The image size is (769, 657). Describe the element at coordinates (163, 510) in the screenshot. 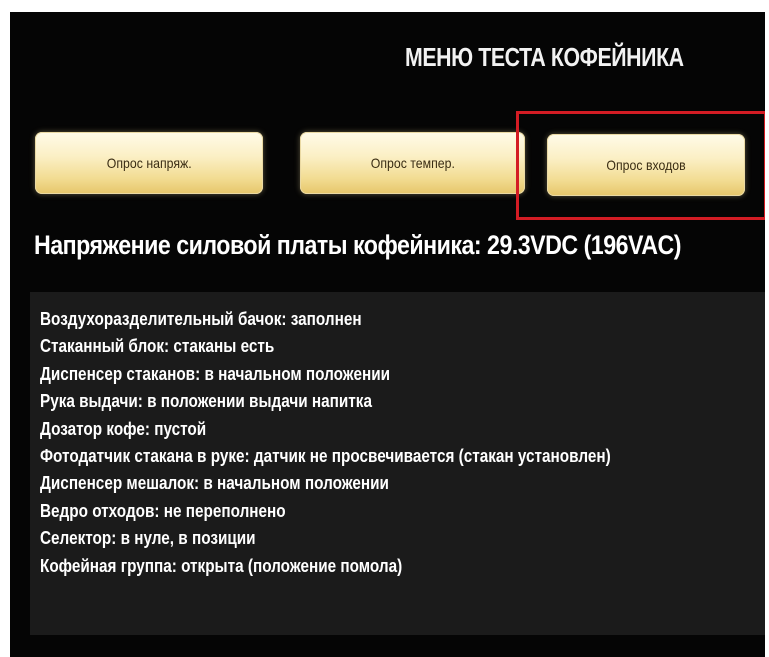

I see `status-line: Ведро отходов: не переполнено` at that location.